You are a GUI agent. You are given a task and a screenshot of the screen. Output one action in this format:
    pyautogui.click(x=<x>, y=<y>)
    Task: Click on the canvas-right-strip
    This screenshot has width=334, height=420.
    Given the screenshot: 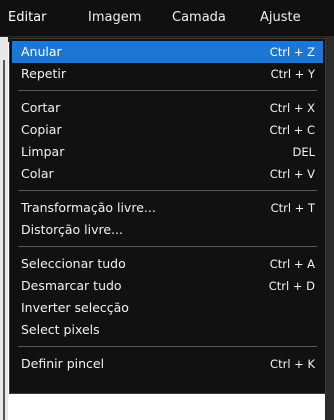 What is the action you would take?
    pyautogui.click(x=329, y=228)
    